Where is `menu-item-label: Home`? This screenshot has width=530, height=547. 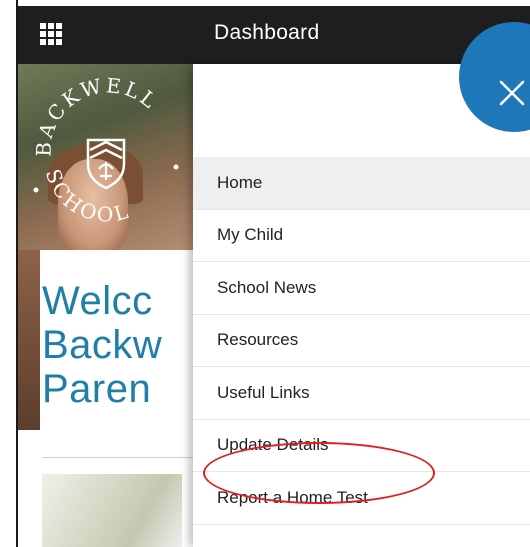 menu-item-label: Home is located at coordinates (240, 182).